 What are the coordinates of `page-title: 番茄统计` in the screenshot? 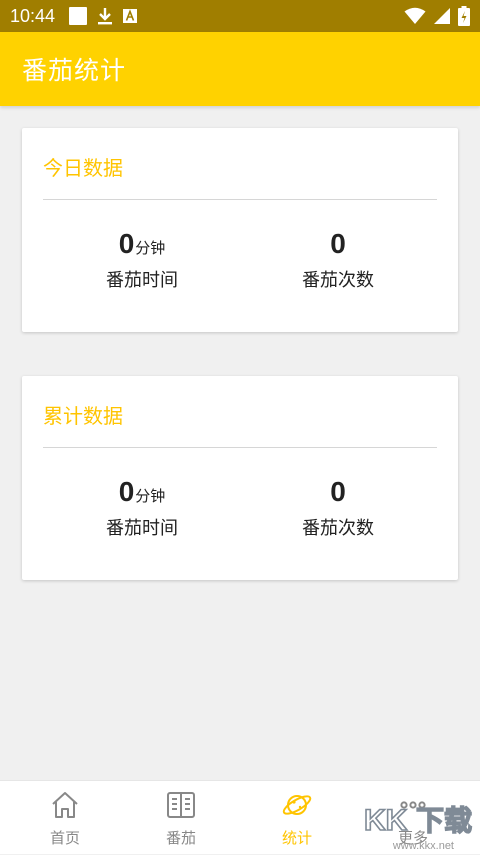 It's located at (74, 69).